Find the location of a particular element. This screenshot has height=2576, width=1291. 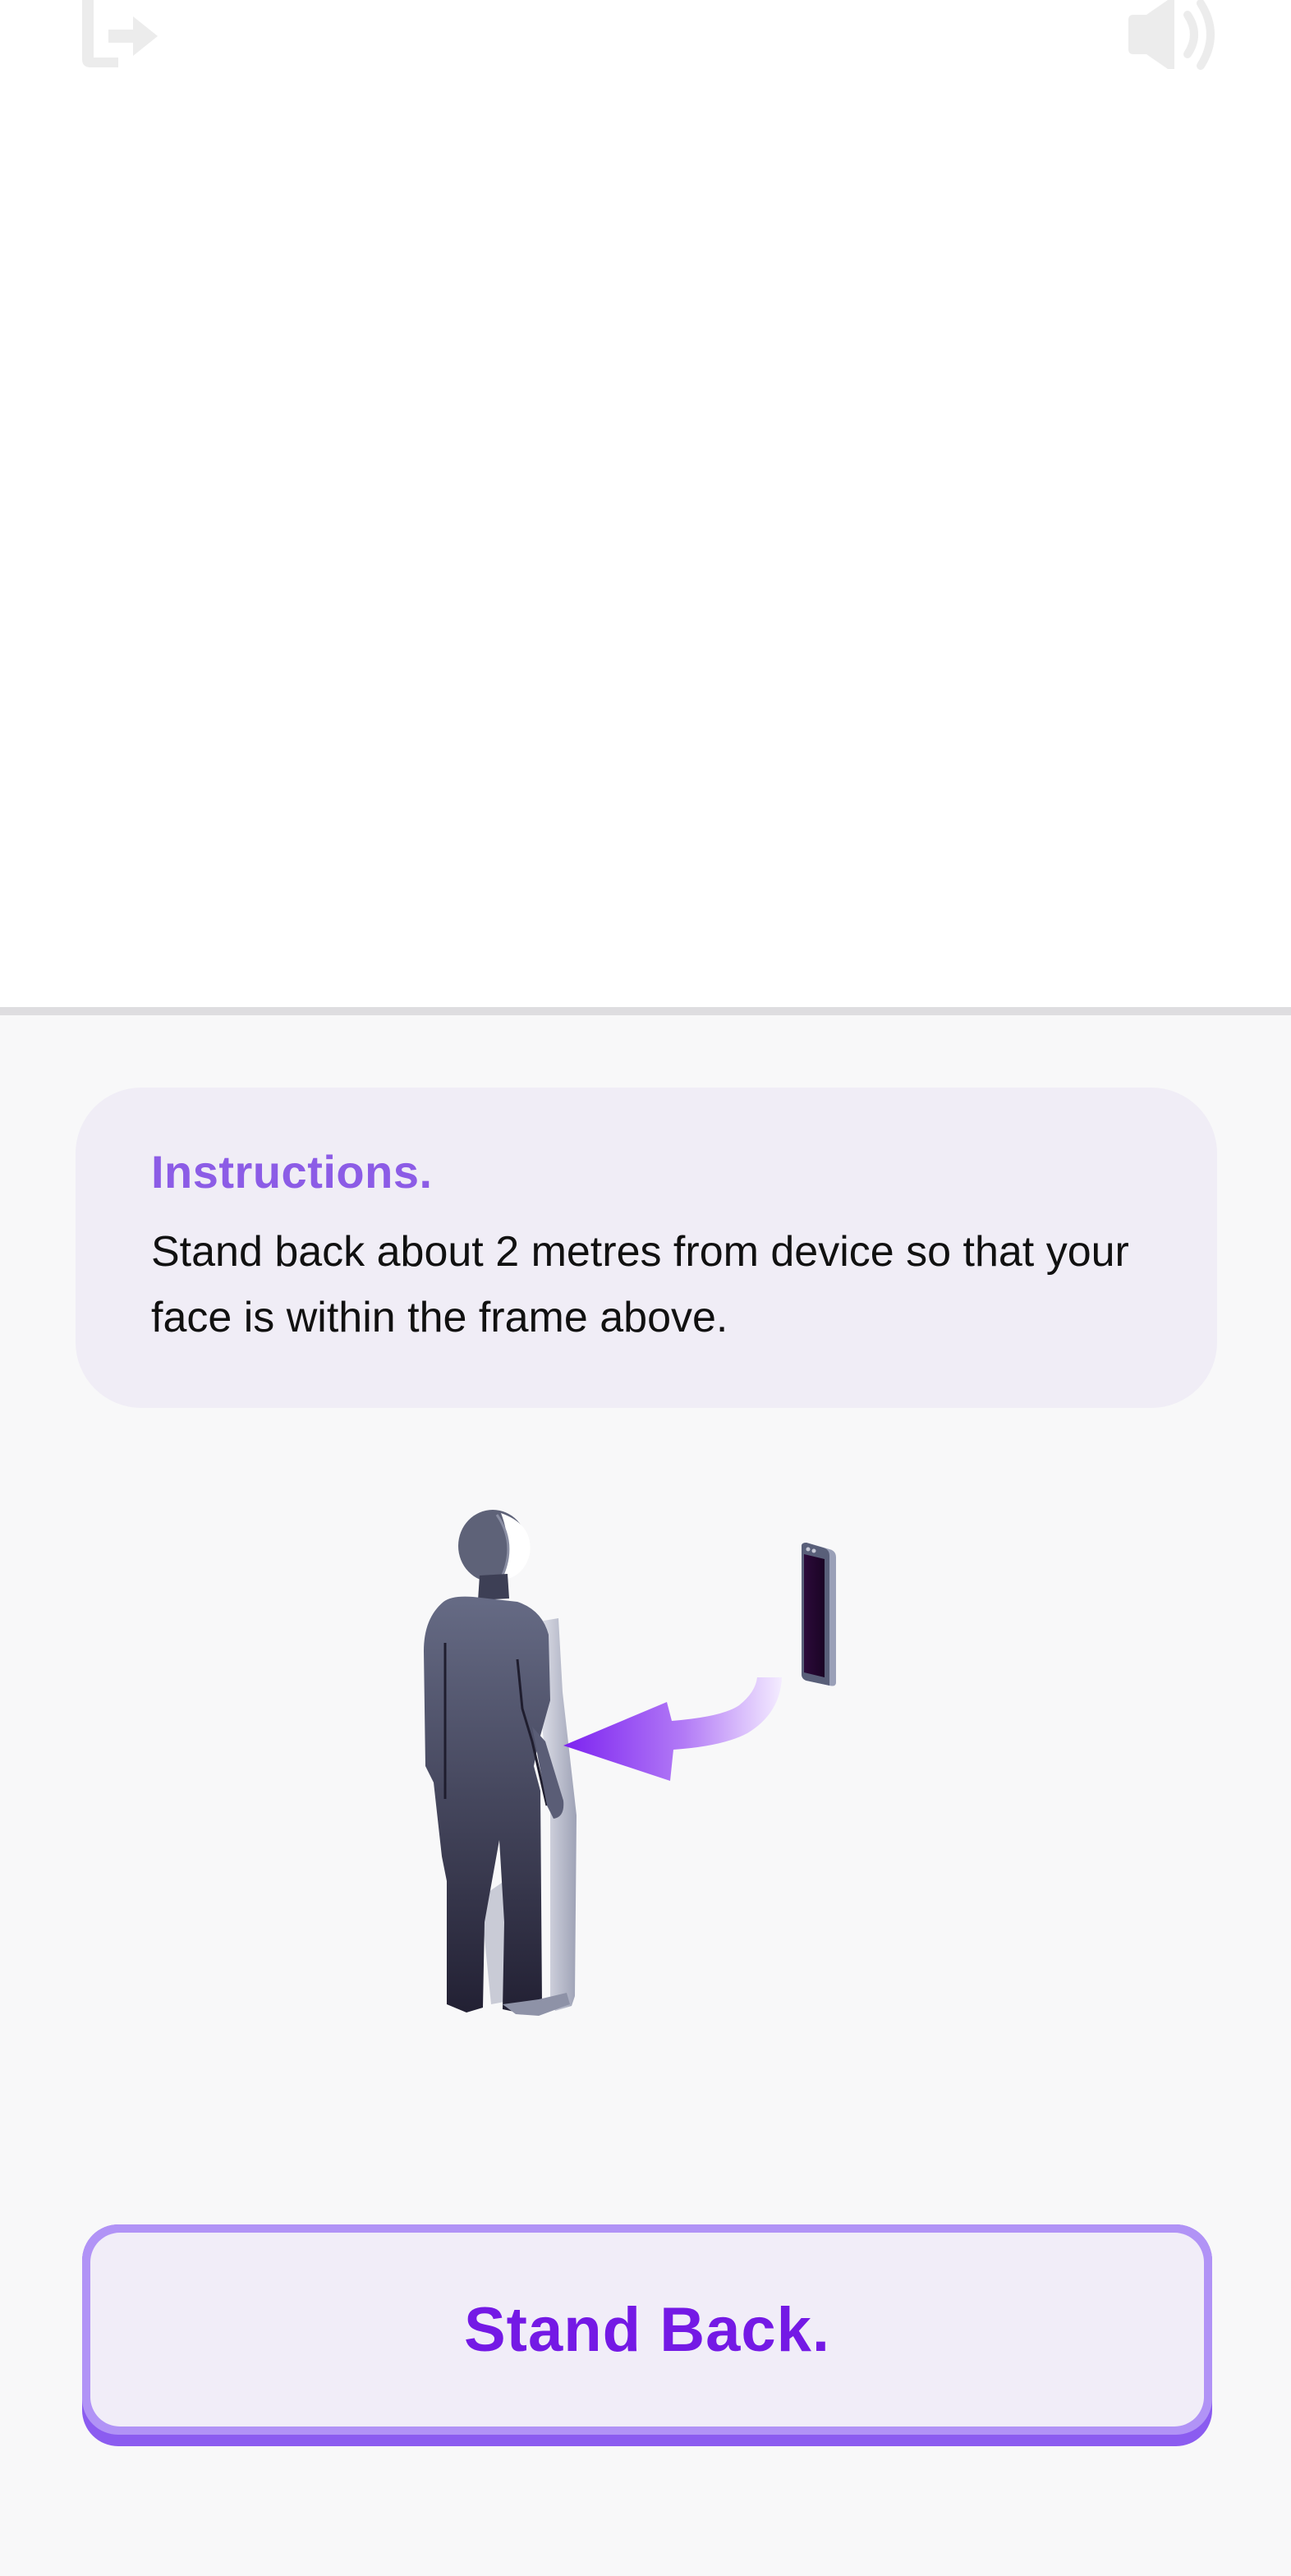

exit-icon is located at coordinates (120, 33).